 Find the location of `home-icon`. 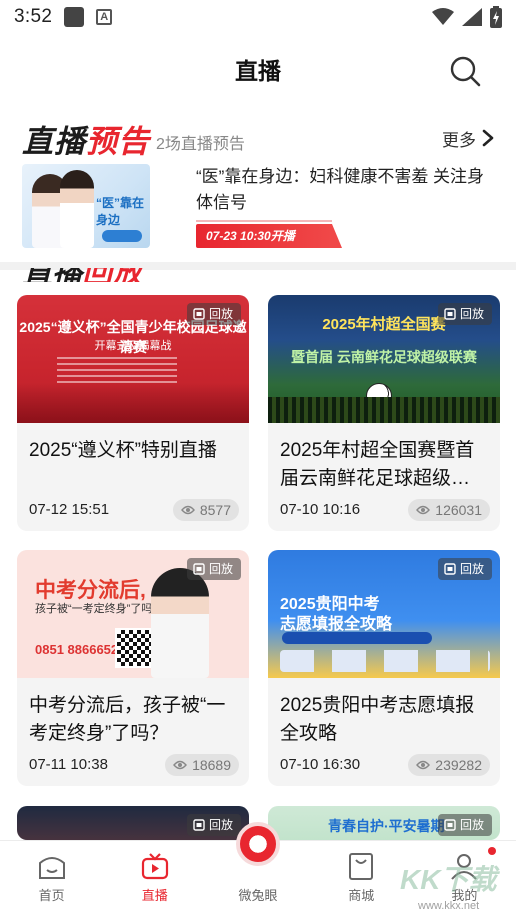

home-icon is located at coordinates (51, 868).